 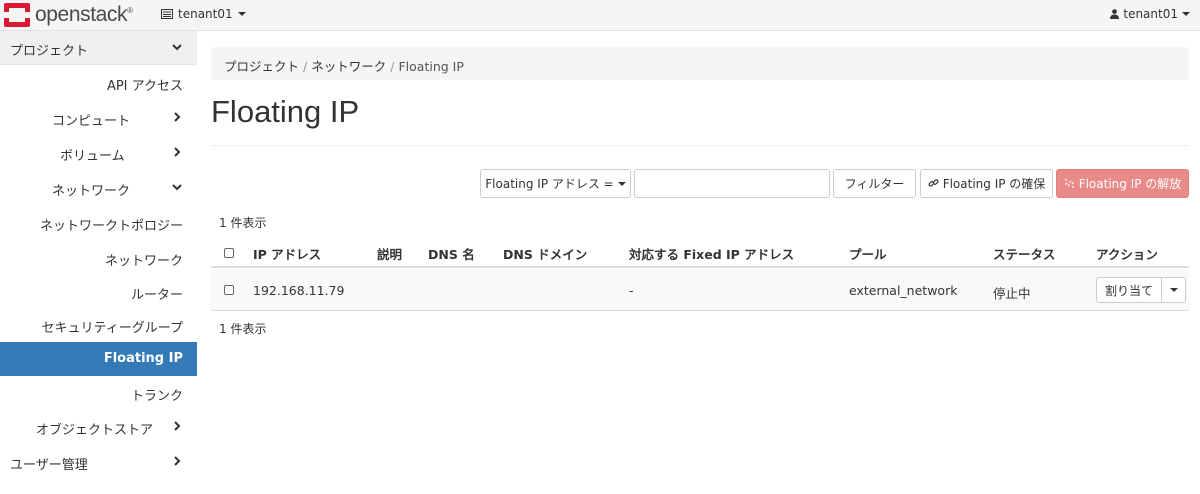 I want to click on sidebar-item-network-topology: ネットワークトポロジー, so click(x=98, y=223).